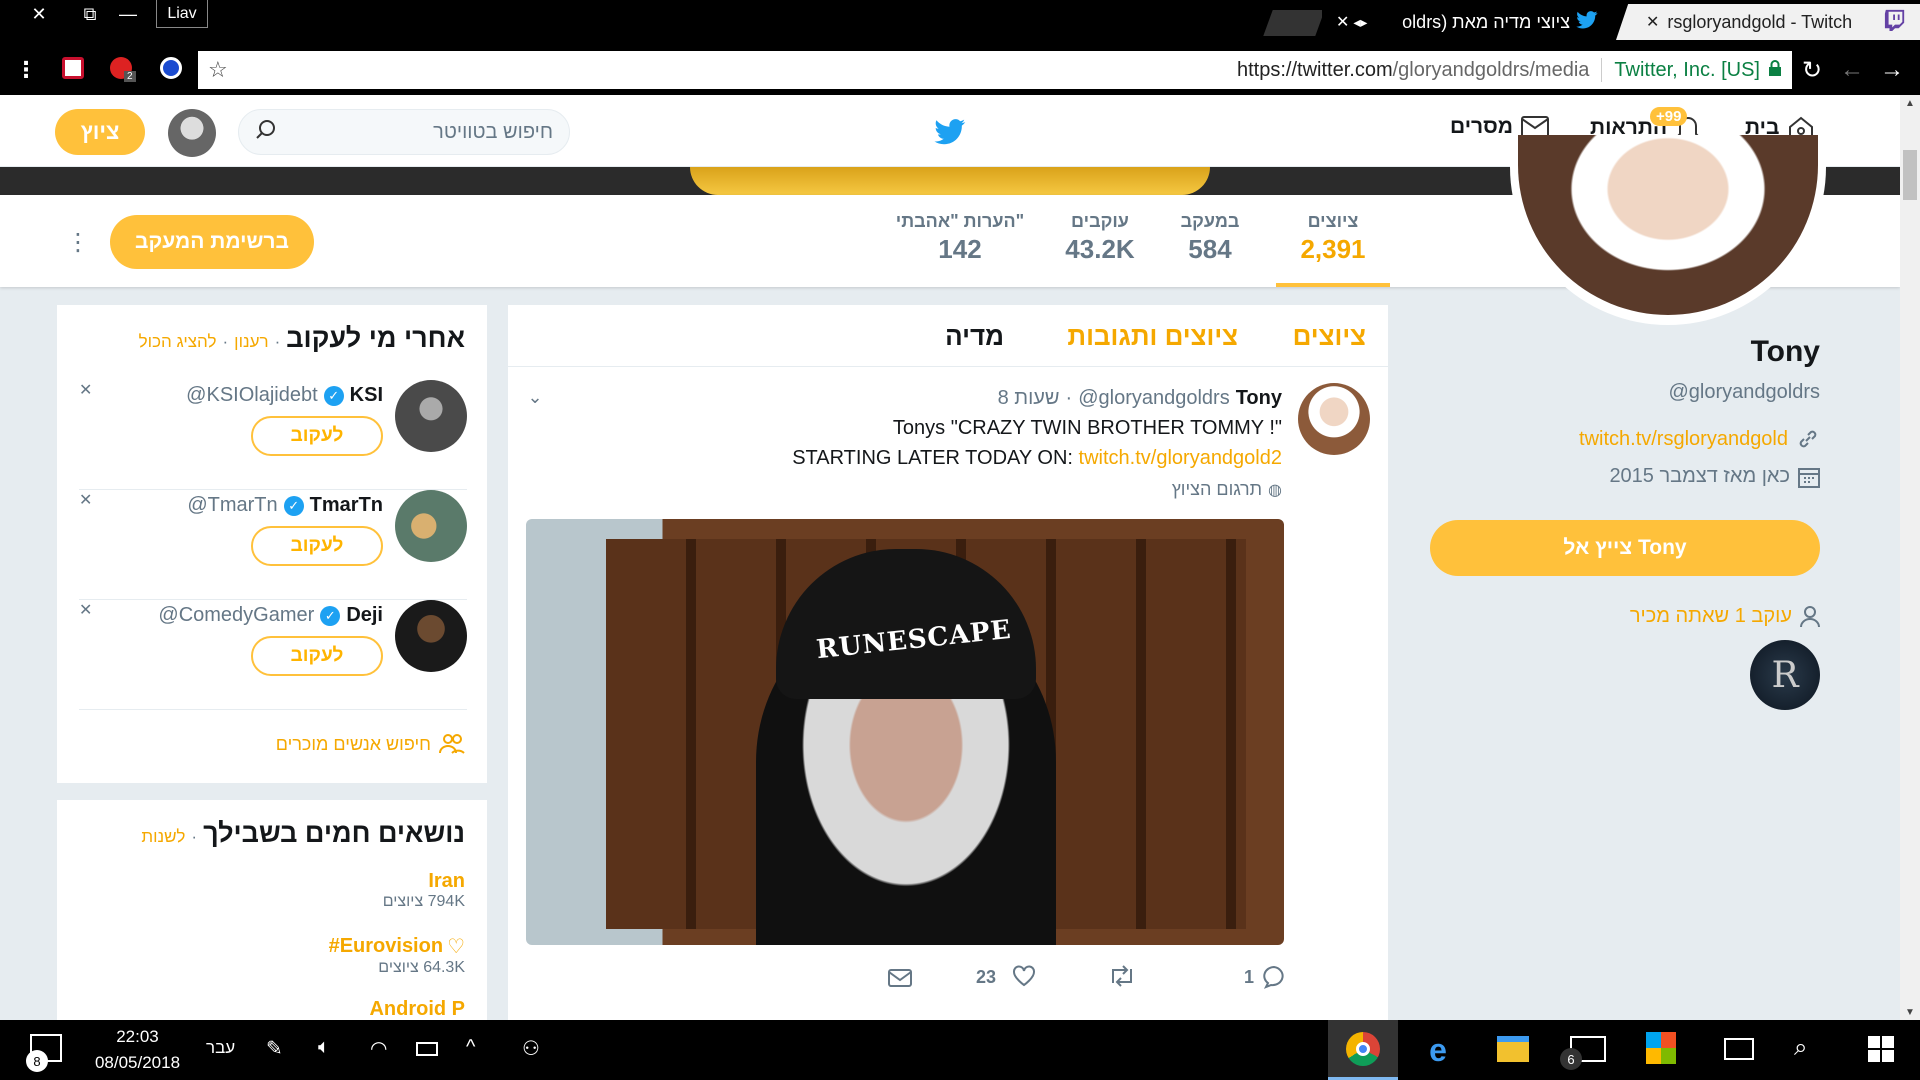 The image size is (1920, 1080). What do you see at coordinates (236, 615) in the screenshot?
I see `wtf-handle: @ComedyGamer` at bounding box center [236, 615].